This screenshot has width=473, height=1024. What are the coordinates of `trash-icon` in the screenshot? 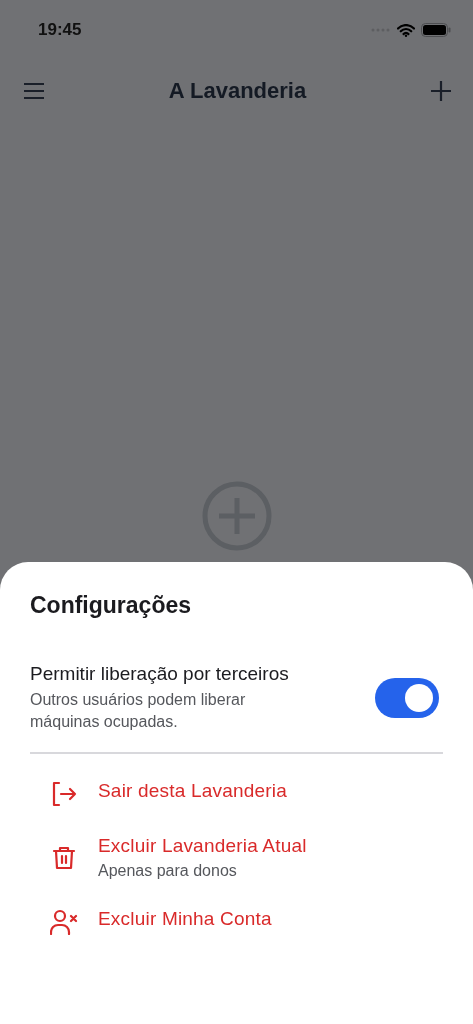 It's located at (64, 857).